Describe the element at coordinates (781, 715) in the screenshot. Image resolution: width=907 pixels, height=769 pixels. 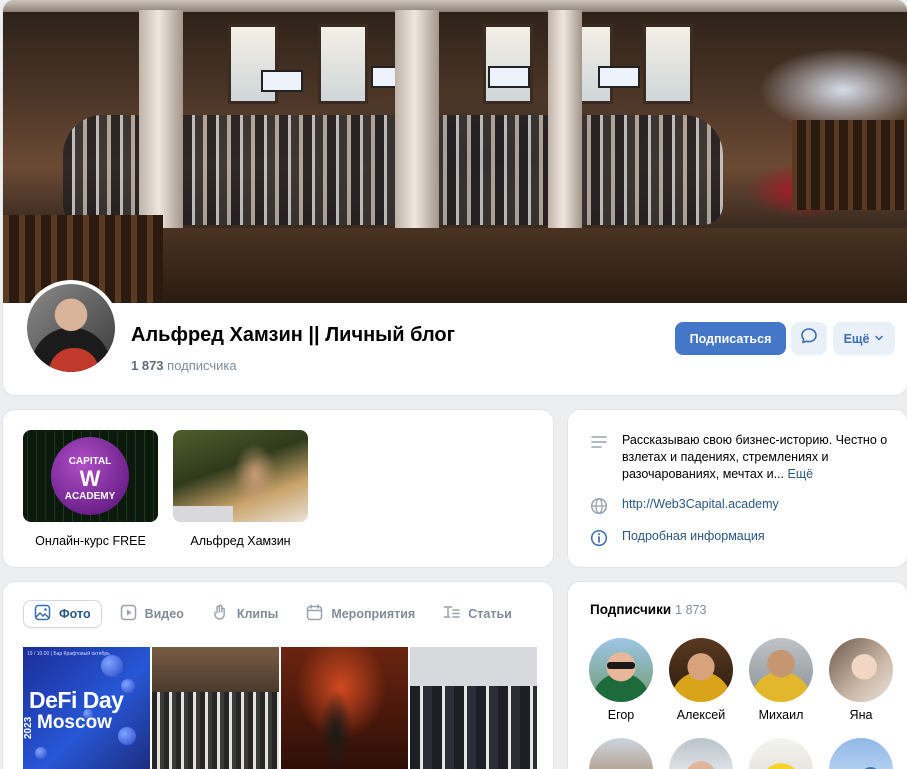
I see `subscriber-name: Михаил` at that location.